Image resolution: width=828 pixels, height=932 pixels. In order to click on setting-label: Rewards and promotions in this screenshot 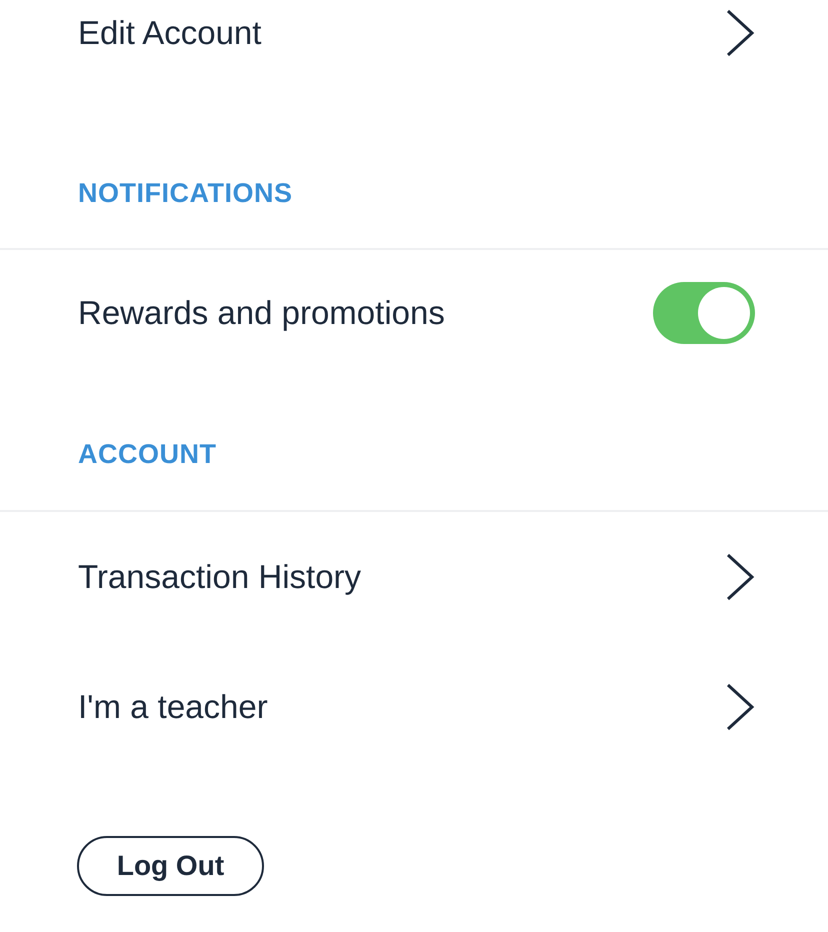, I will do `click(261, 312)`.